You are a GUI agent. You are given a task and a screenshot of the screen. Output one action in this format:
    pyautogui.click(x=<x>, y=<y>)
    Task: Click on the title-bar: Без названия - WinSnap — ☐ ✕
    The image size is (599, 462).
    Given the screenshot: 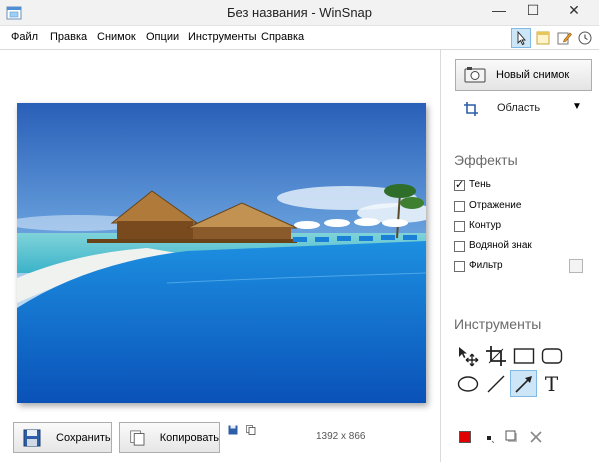 What is the action you would take?
    pyautogui.click(x=299, y=13)
    